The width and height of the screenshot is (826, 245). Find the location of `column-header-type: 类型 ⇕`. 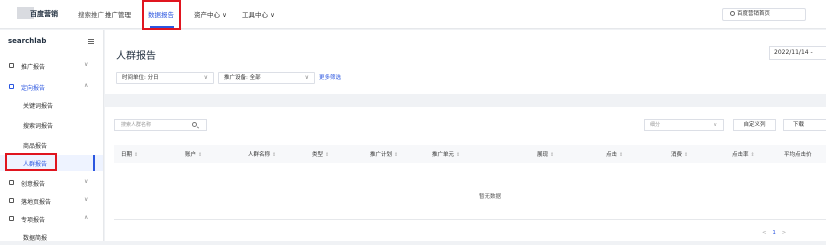

column-header-type: 类型 ⇕ is located at coordinates (320, 154).